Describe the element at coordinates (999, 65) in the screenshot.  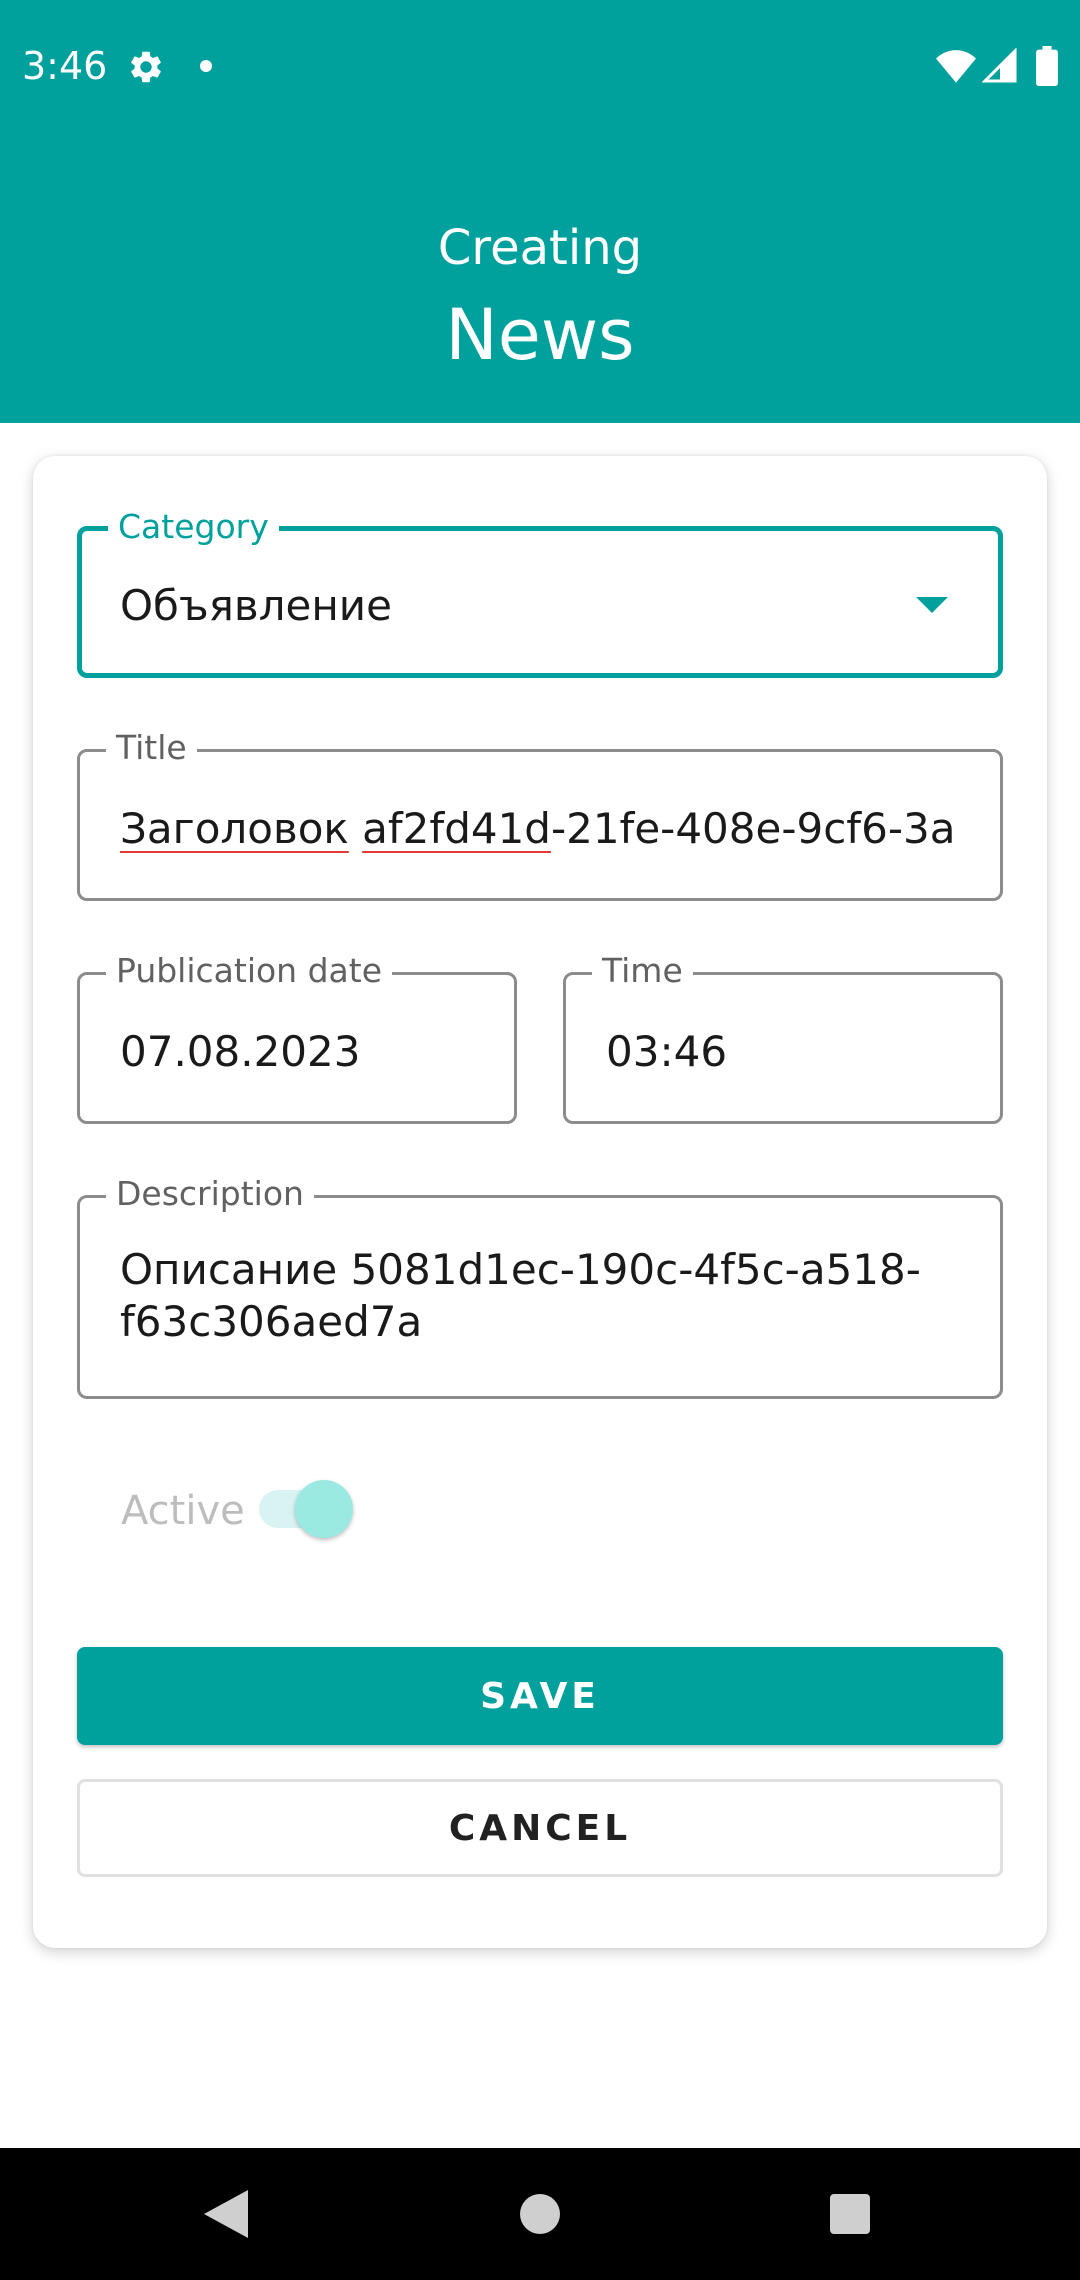
I see `signal-icon` at that location.